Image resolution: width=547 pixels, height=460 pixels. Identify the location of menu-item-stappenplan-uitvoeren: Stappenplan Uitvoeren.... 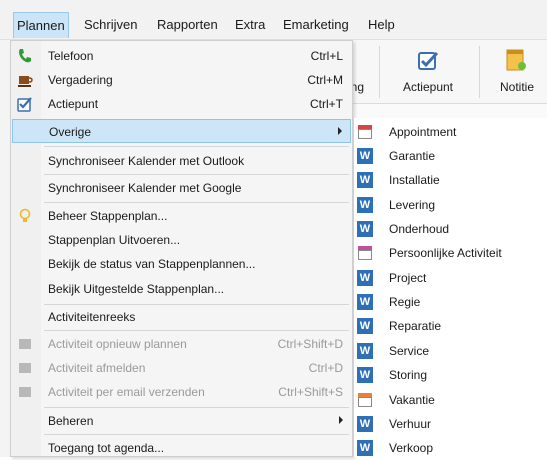
(181, 240).